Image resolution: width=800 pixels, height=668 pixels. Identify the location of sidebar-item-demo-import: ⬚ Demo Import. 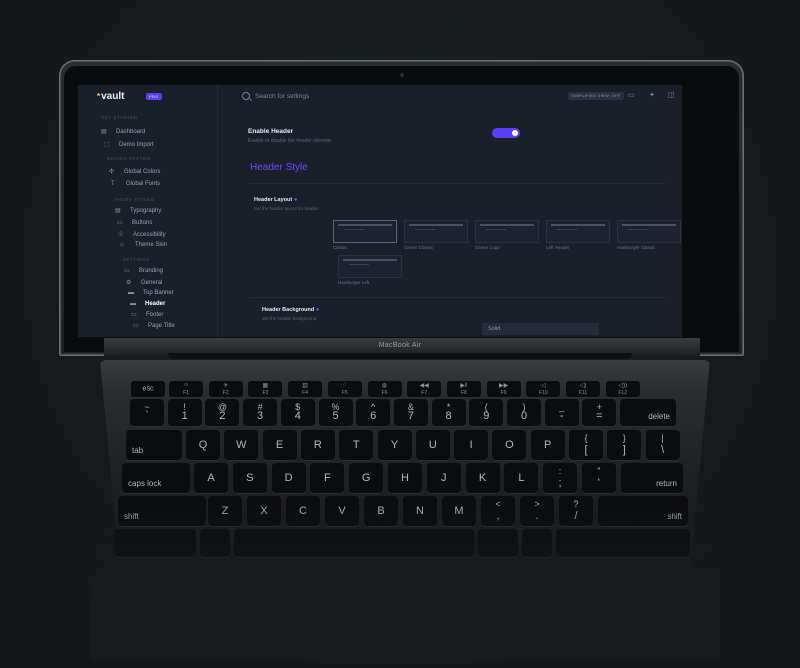
(129, 146).